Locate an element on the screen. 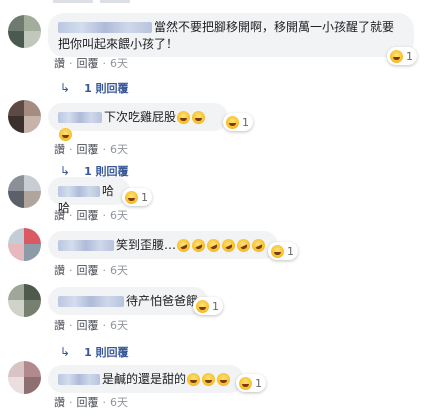  comment-text: 下次吃雞屁股 is located at coordinates (140, 117).